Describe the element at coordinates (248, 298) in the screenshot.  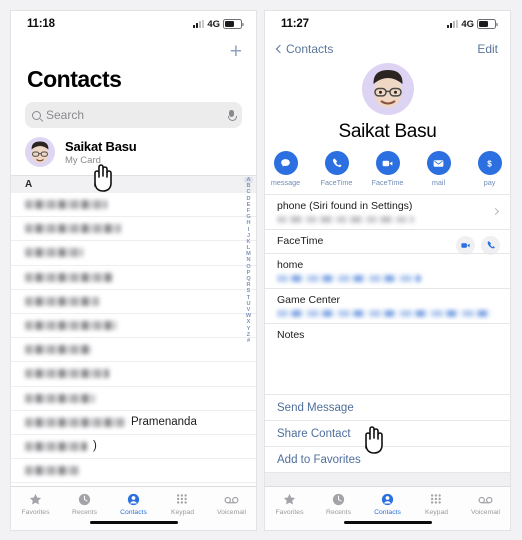
I see `index-letter: T` at that location.